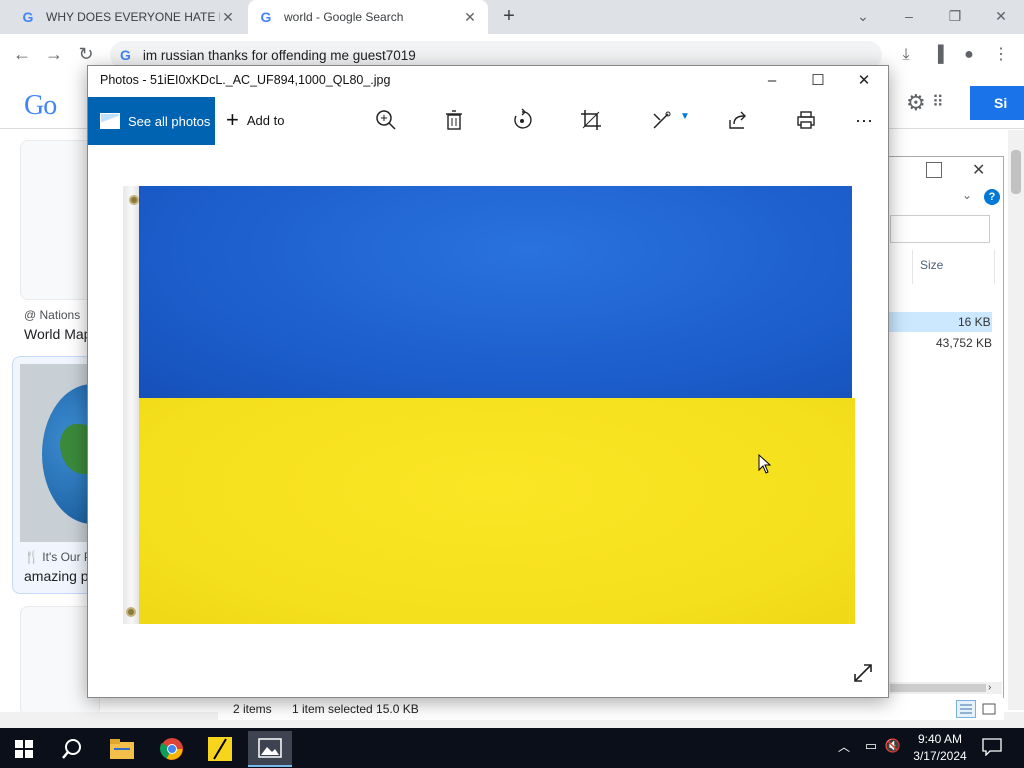 Image resolution: width=1024 pixels, height=768 pixels. I want to click on tab-search-chevron-icon: ⌄, so click(863, 16).